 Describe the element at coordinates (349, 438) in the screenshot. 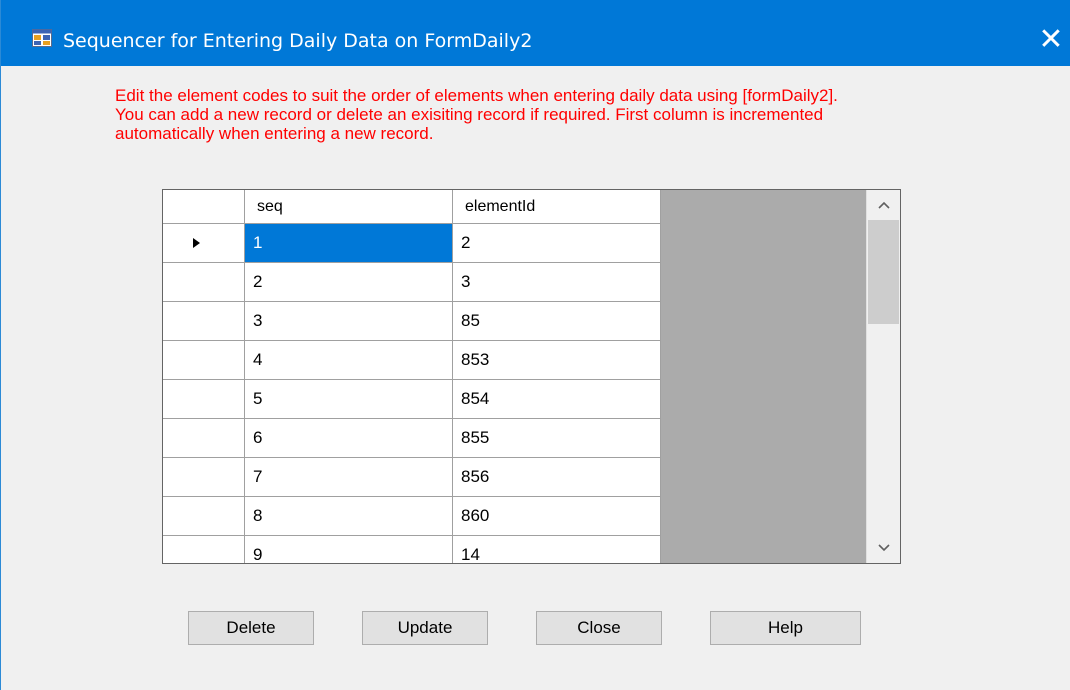

I see `seq-cell: 6` at that location.